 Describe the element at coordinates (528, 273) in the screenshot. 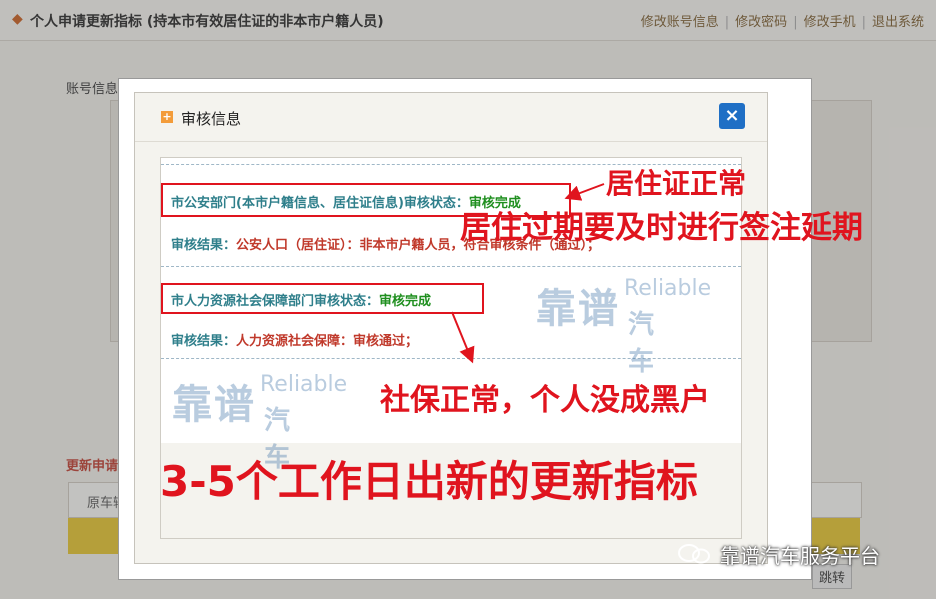

I see `annotation-arrows` at that location.